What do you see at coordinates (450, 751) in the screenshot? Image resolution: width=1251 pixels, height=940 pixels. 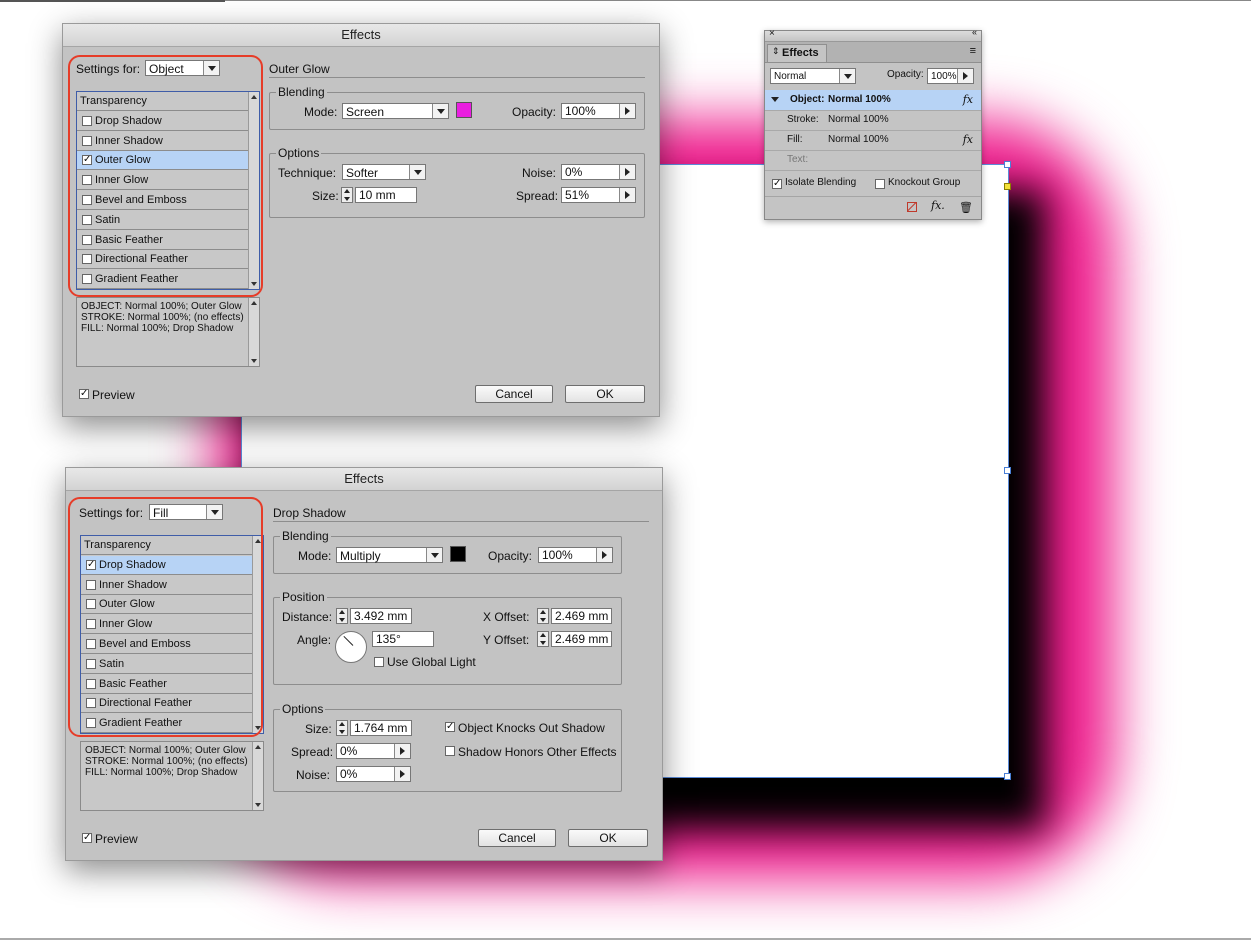 I see `honors-effects-checkbox` at bounding box center [450, 751].